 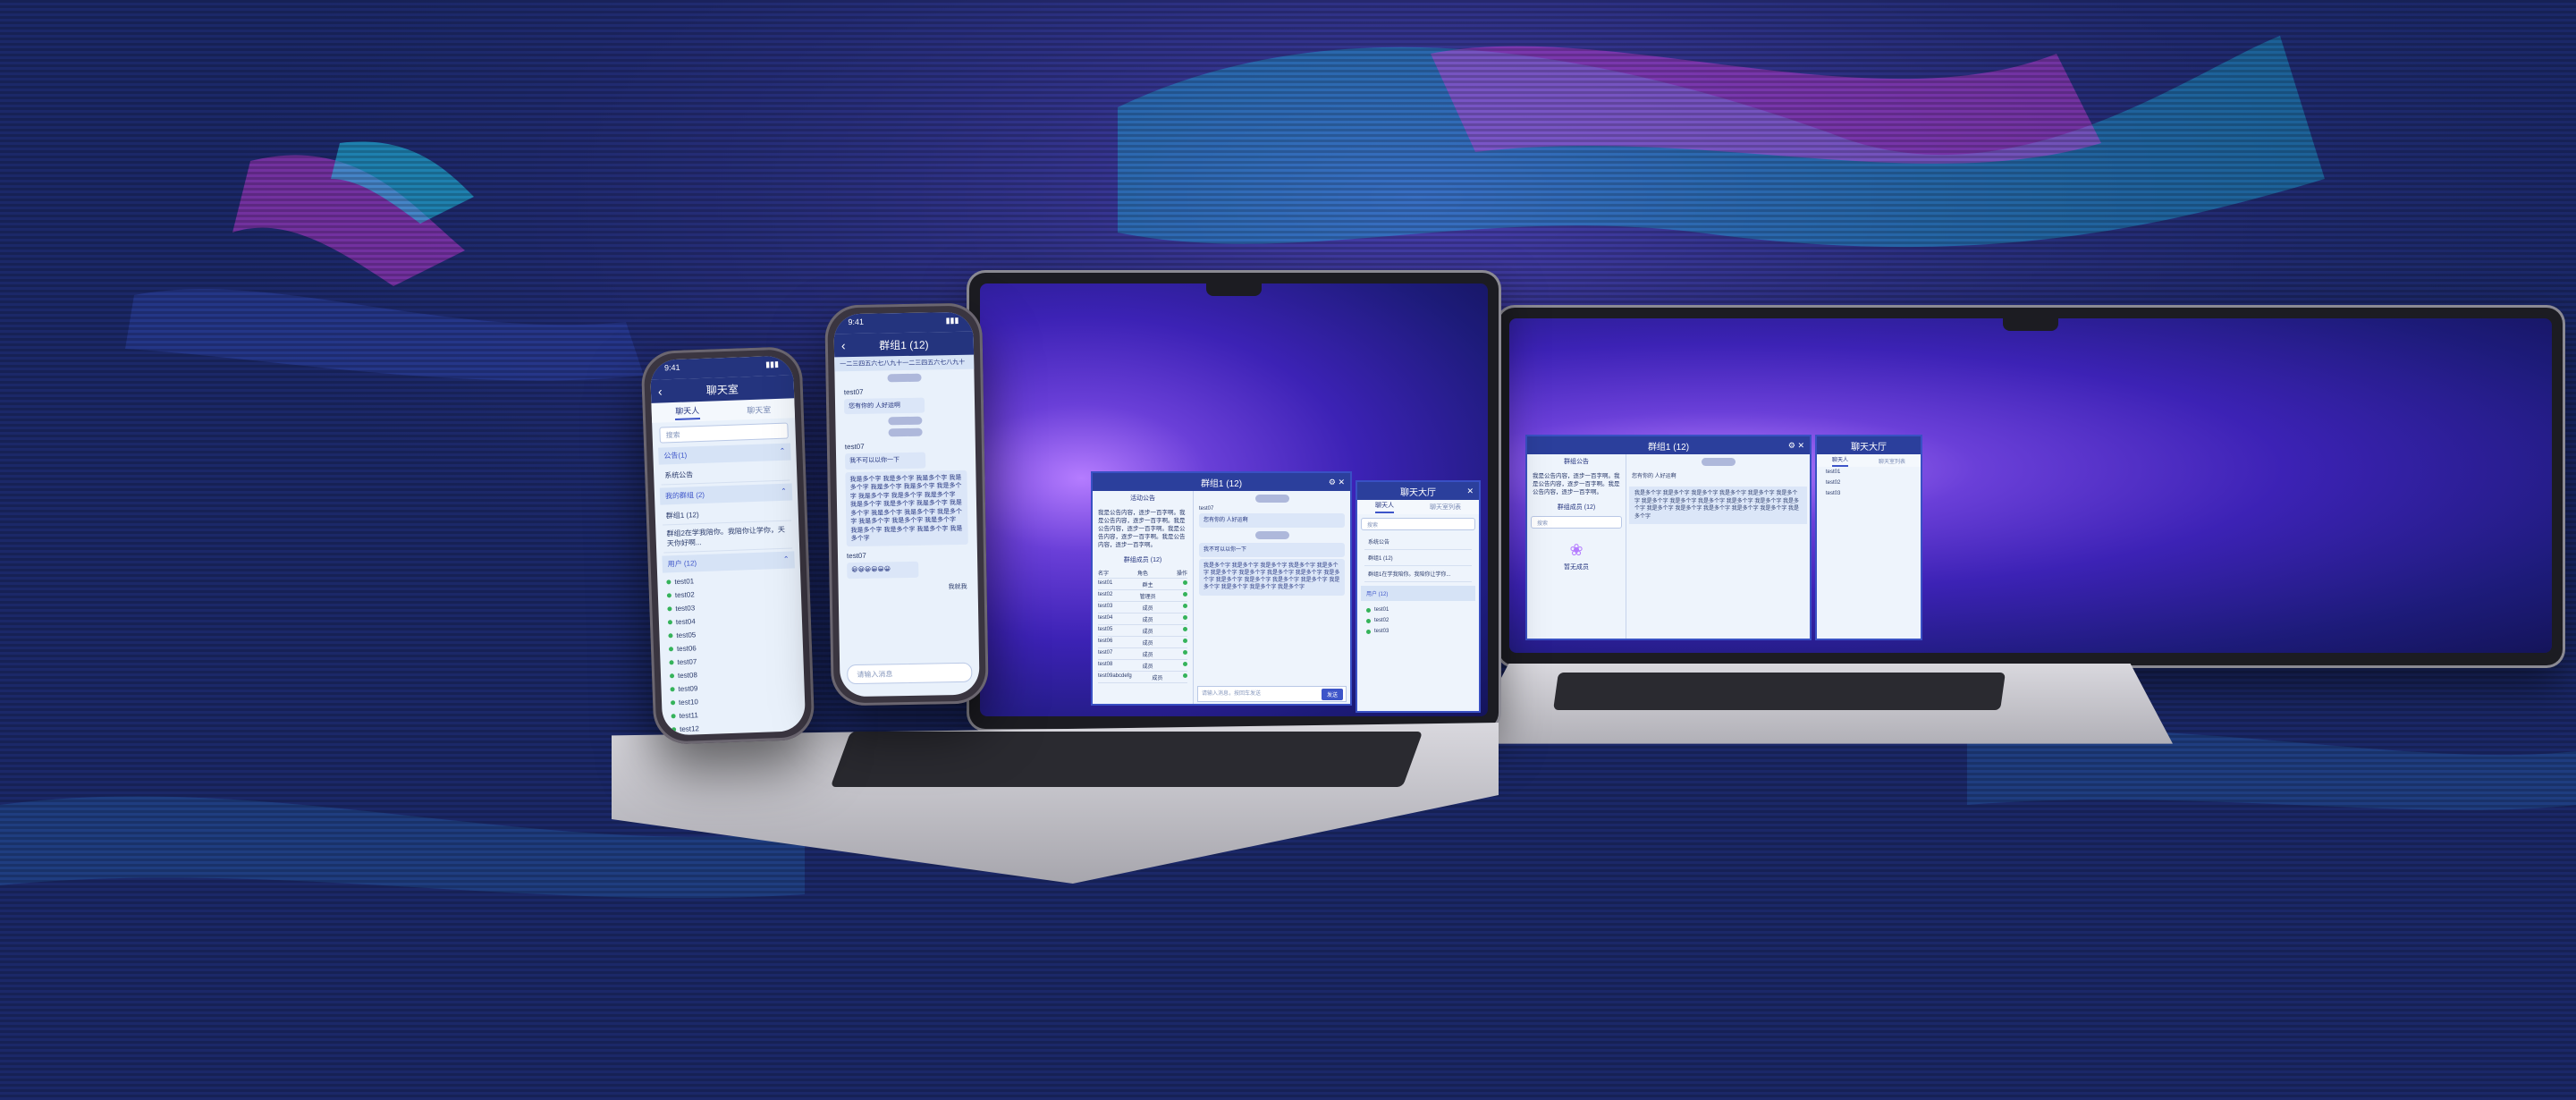 I want to click on table-row: test03 成员, so click(x=1142, y=608).